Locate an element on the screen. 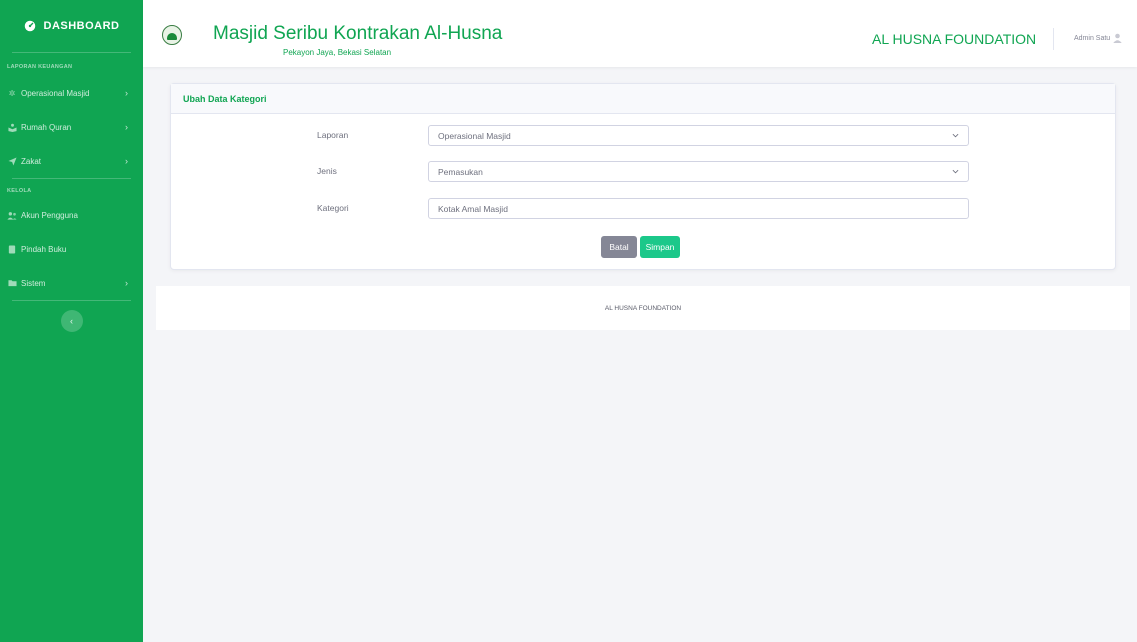 The image size is (1137, 642). sidebar-item-label: Zakat is located at coordinates (31, 161).